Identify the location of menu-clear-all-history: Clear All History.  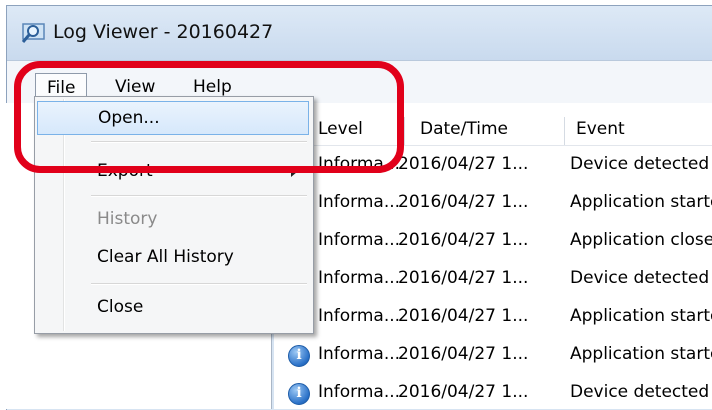
(173, 258).